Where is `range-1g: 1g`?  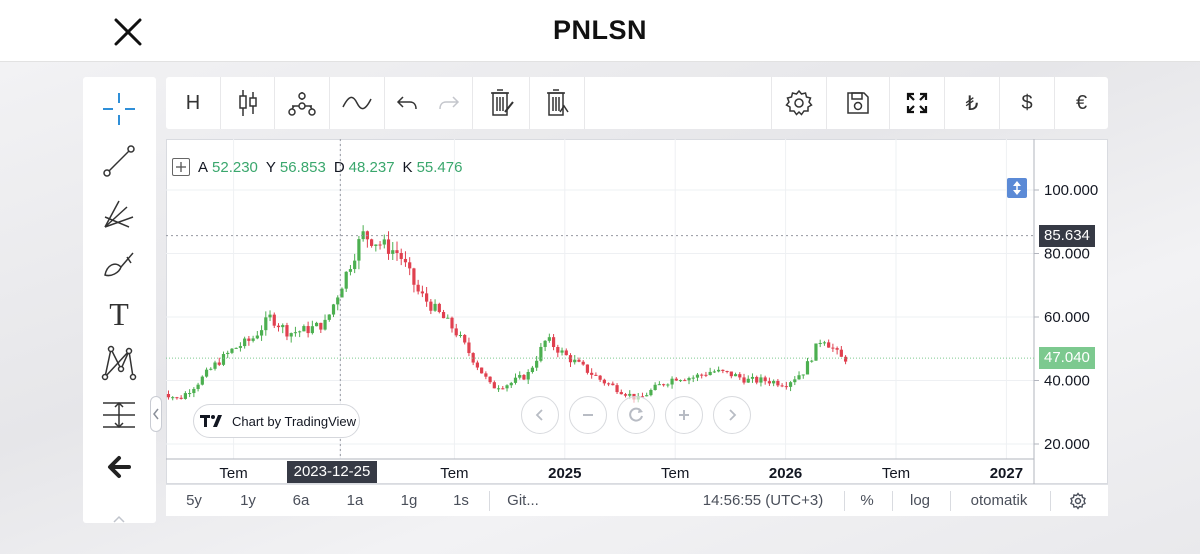 range-1g: 1g is located at coordinates (409, 501).